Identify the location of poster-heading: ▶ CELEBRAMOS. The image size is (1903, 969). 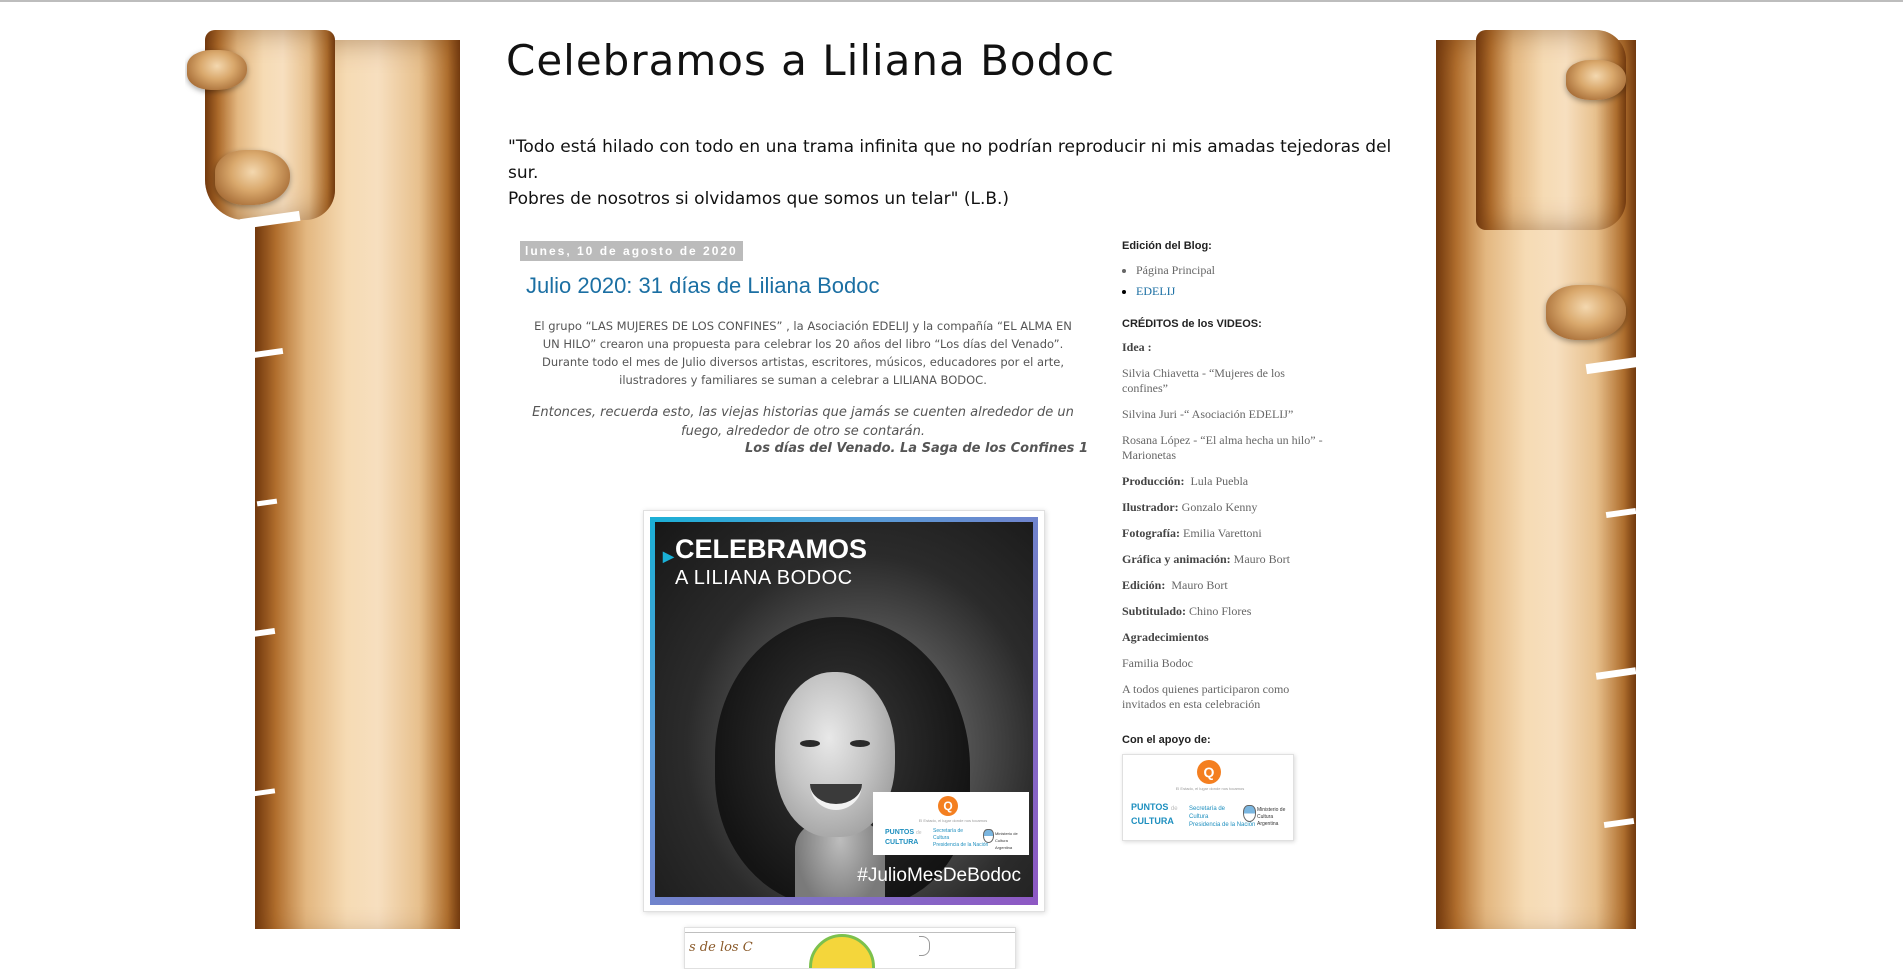
(765, 549).